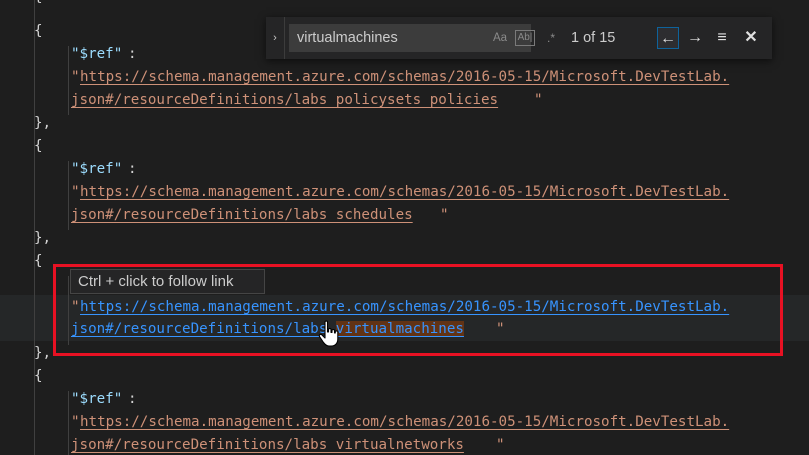 The image size is (809, 455). Describe the element at coordinates (500, 38) in the screenshot. I see `match-case-toggle: Aa` at that location.